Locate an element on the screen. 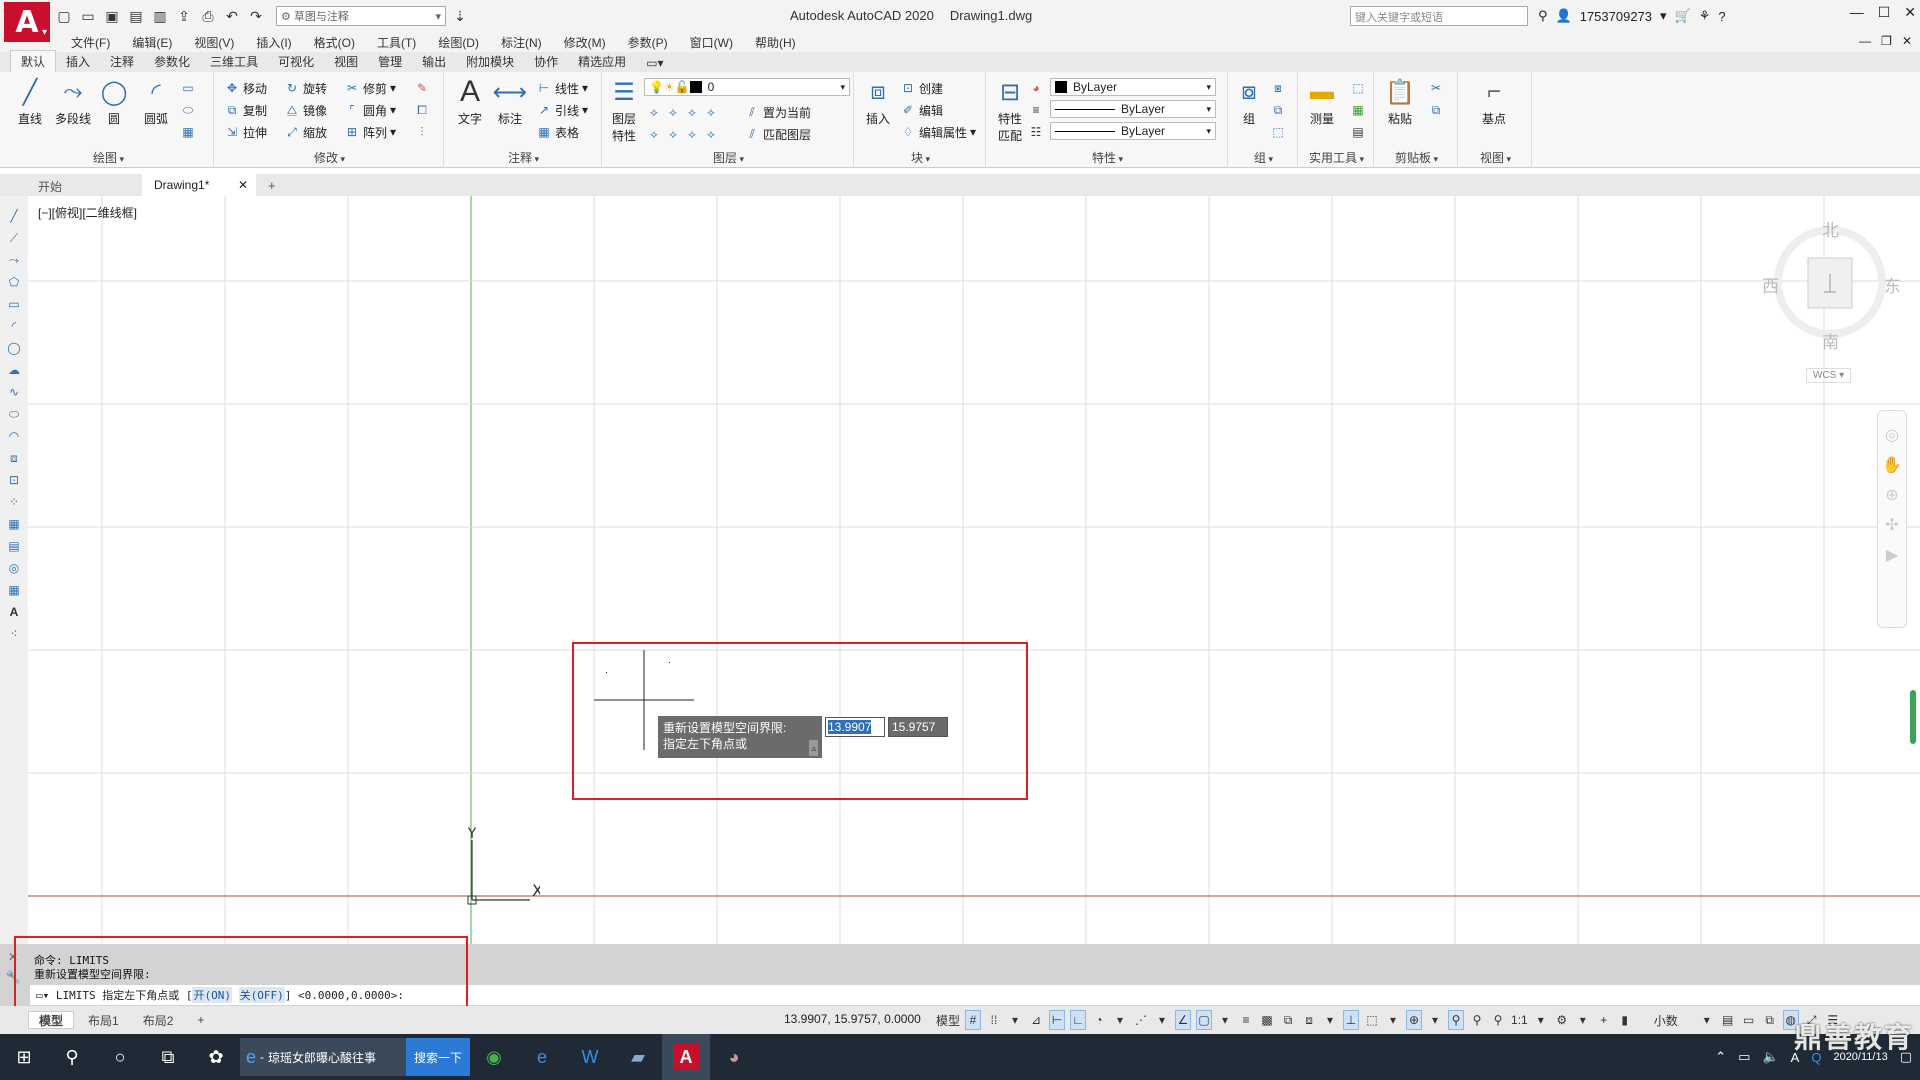  polyline-button: ⤳ 多段线 is located at coordinates (73, 101).